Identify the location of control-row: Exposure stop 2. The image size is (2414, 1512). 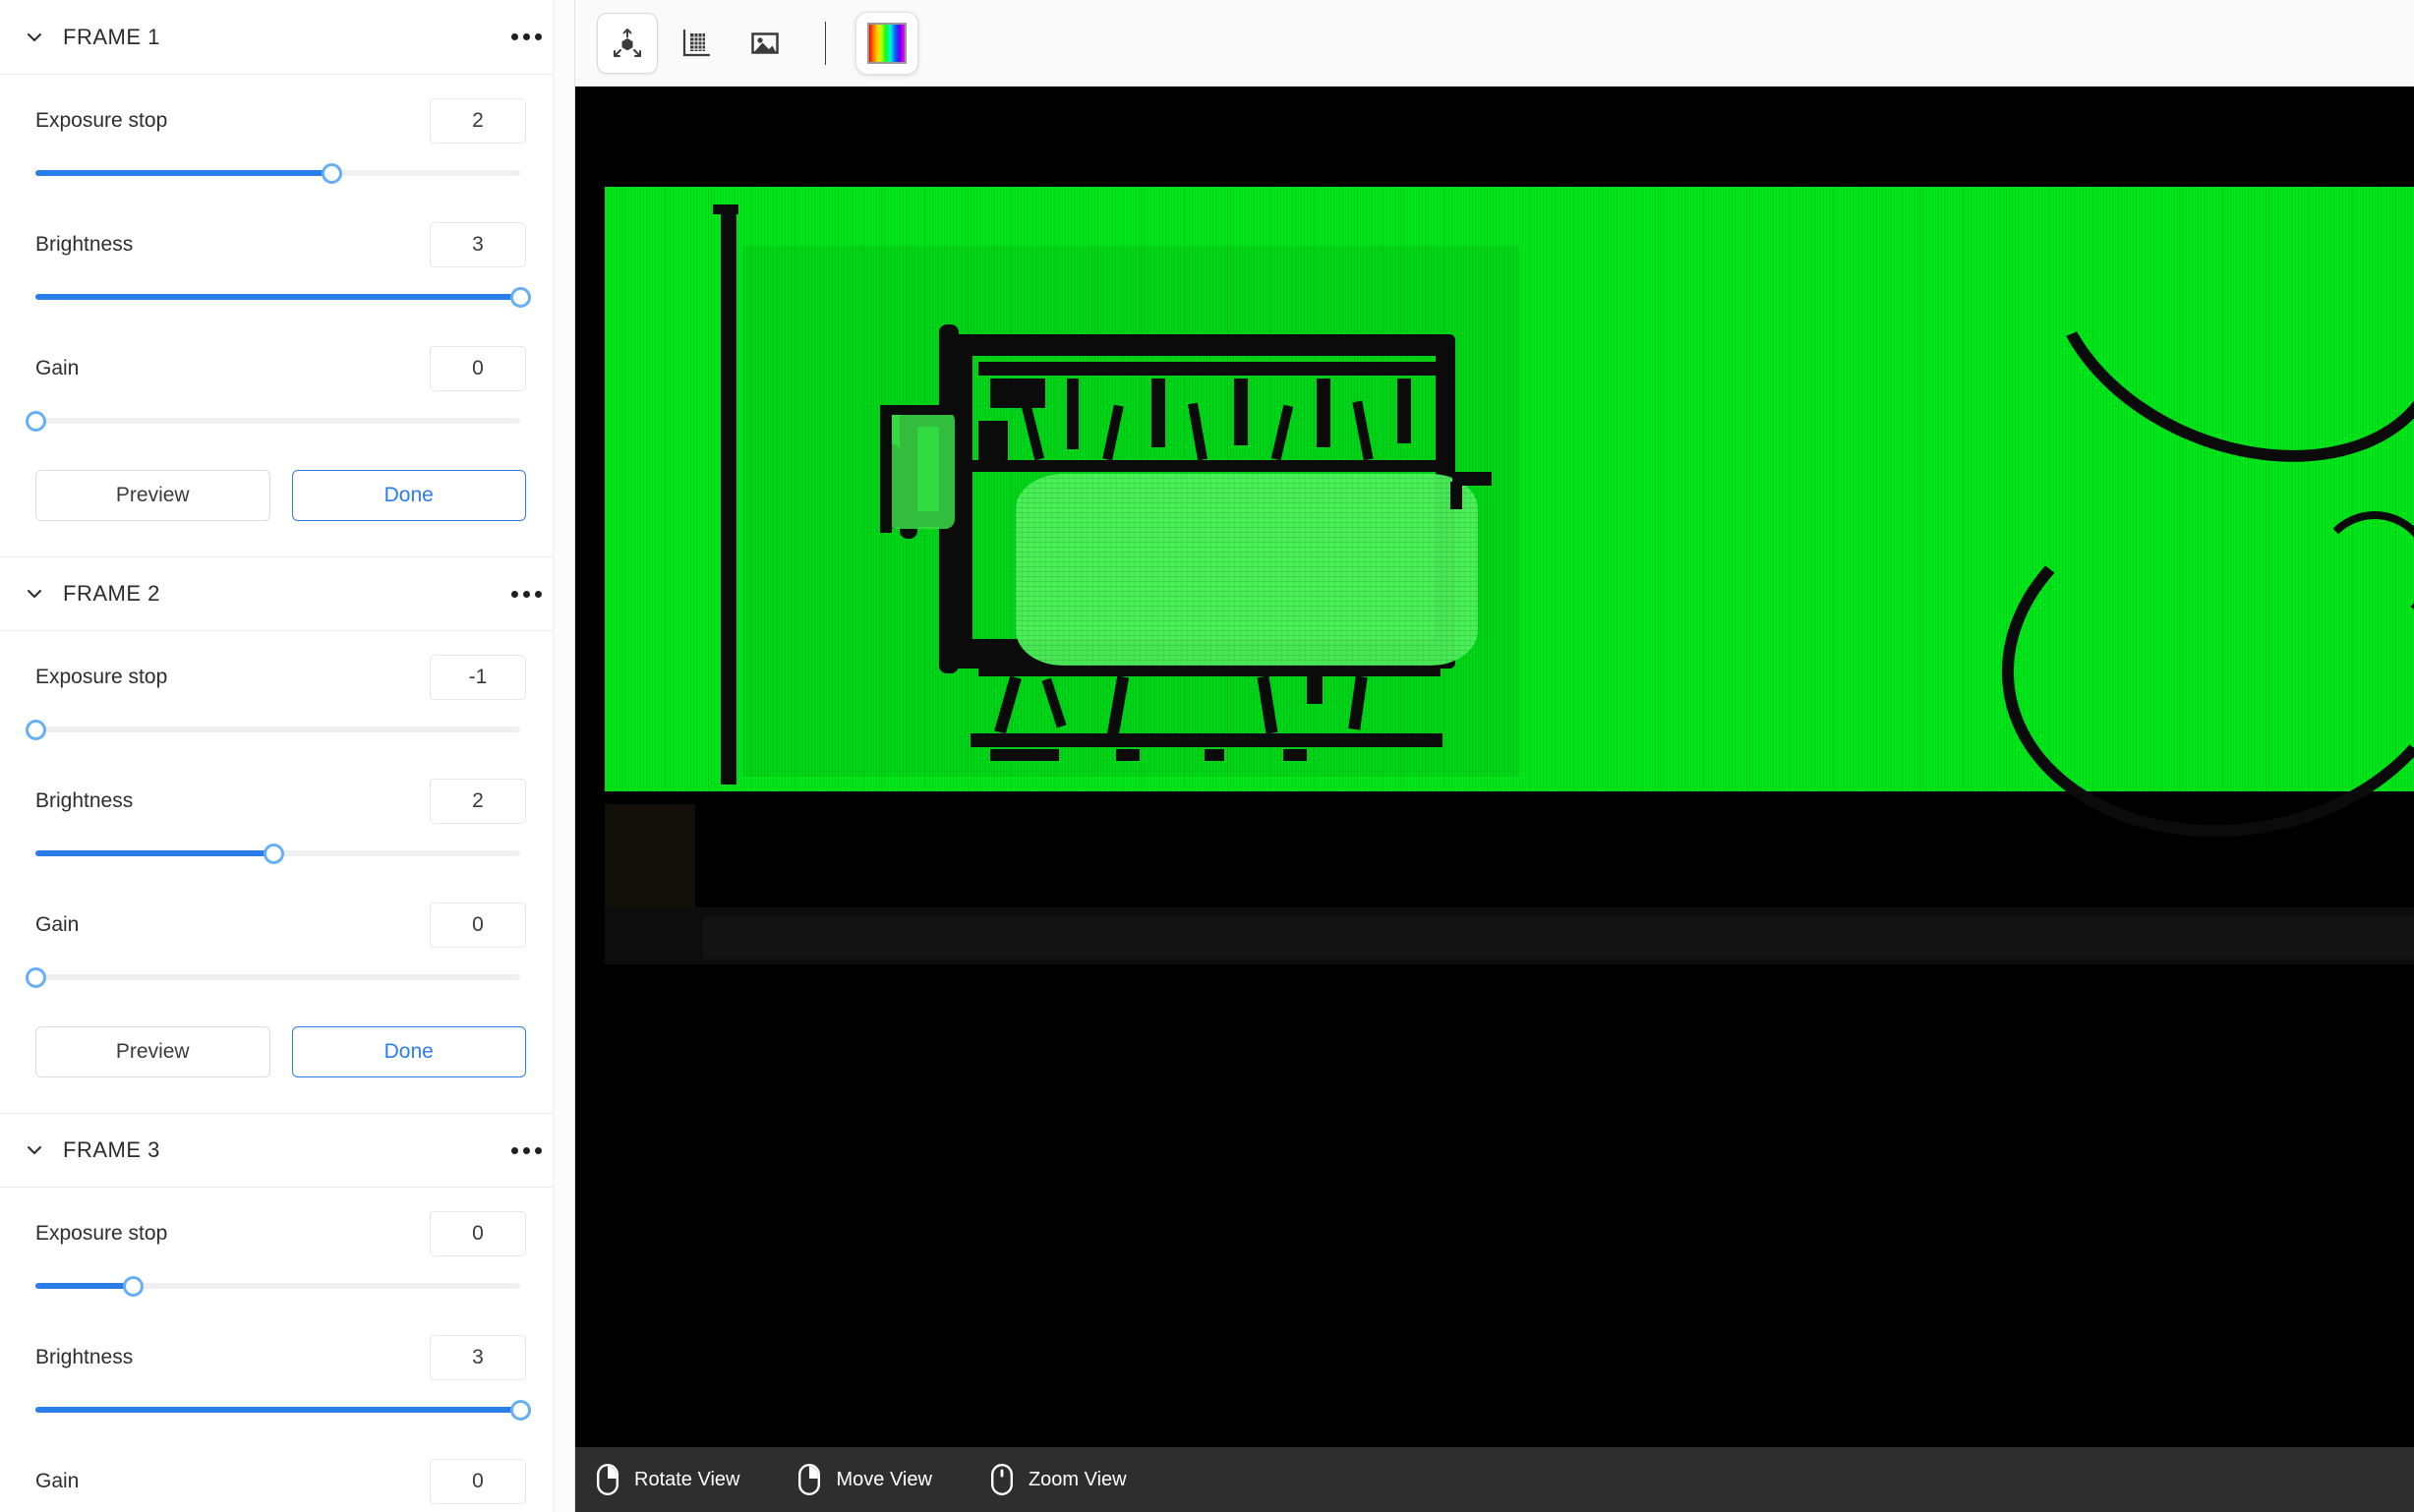
(280, 121).